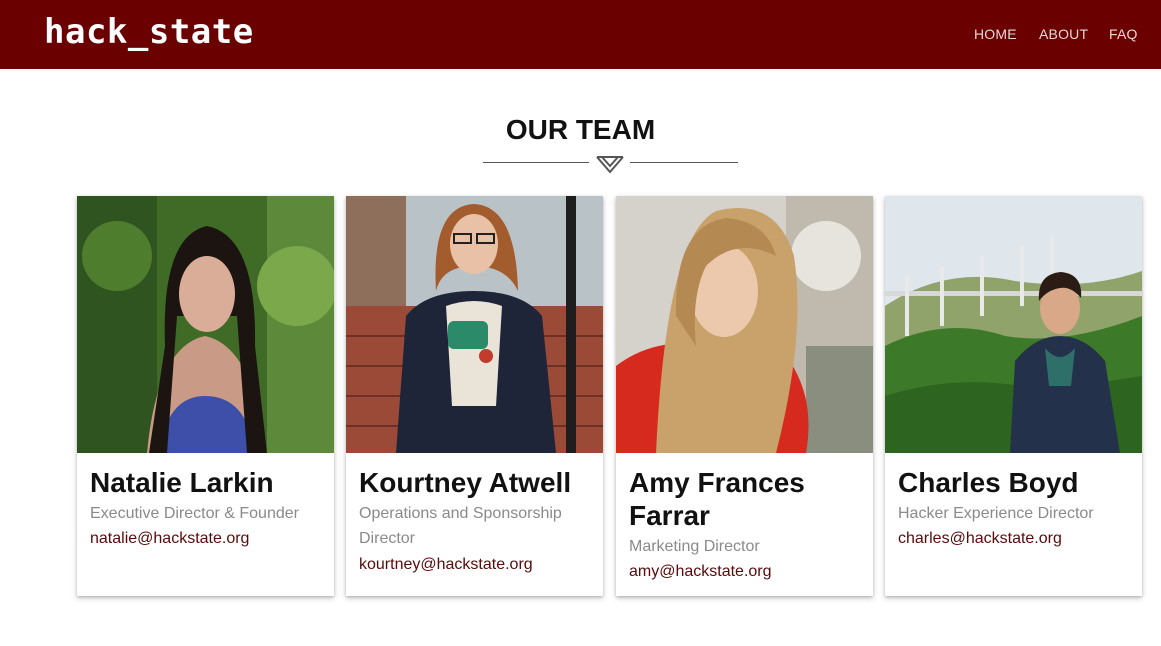  Describe the element at coordinates (610, 165) in the screenshot. I see `chevron-logo-icon` at that location.